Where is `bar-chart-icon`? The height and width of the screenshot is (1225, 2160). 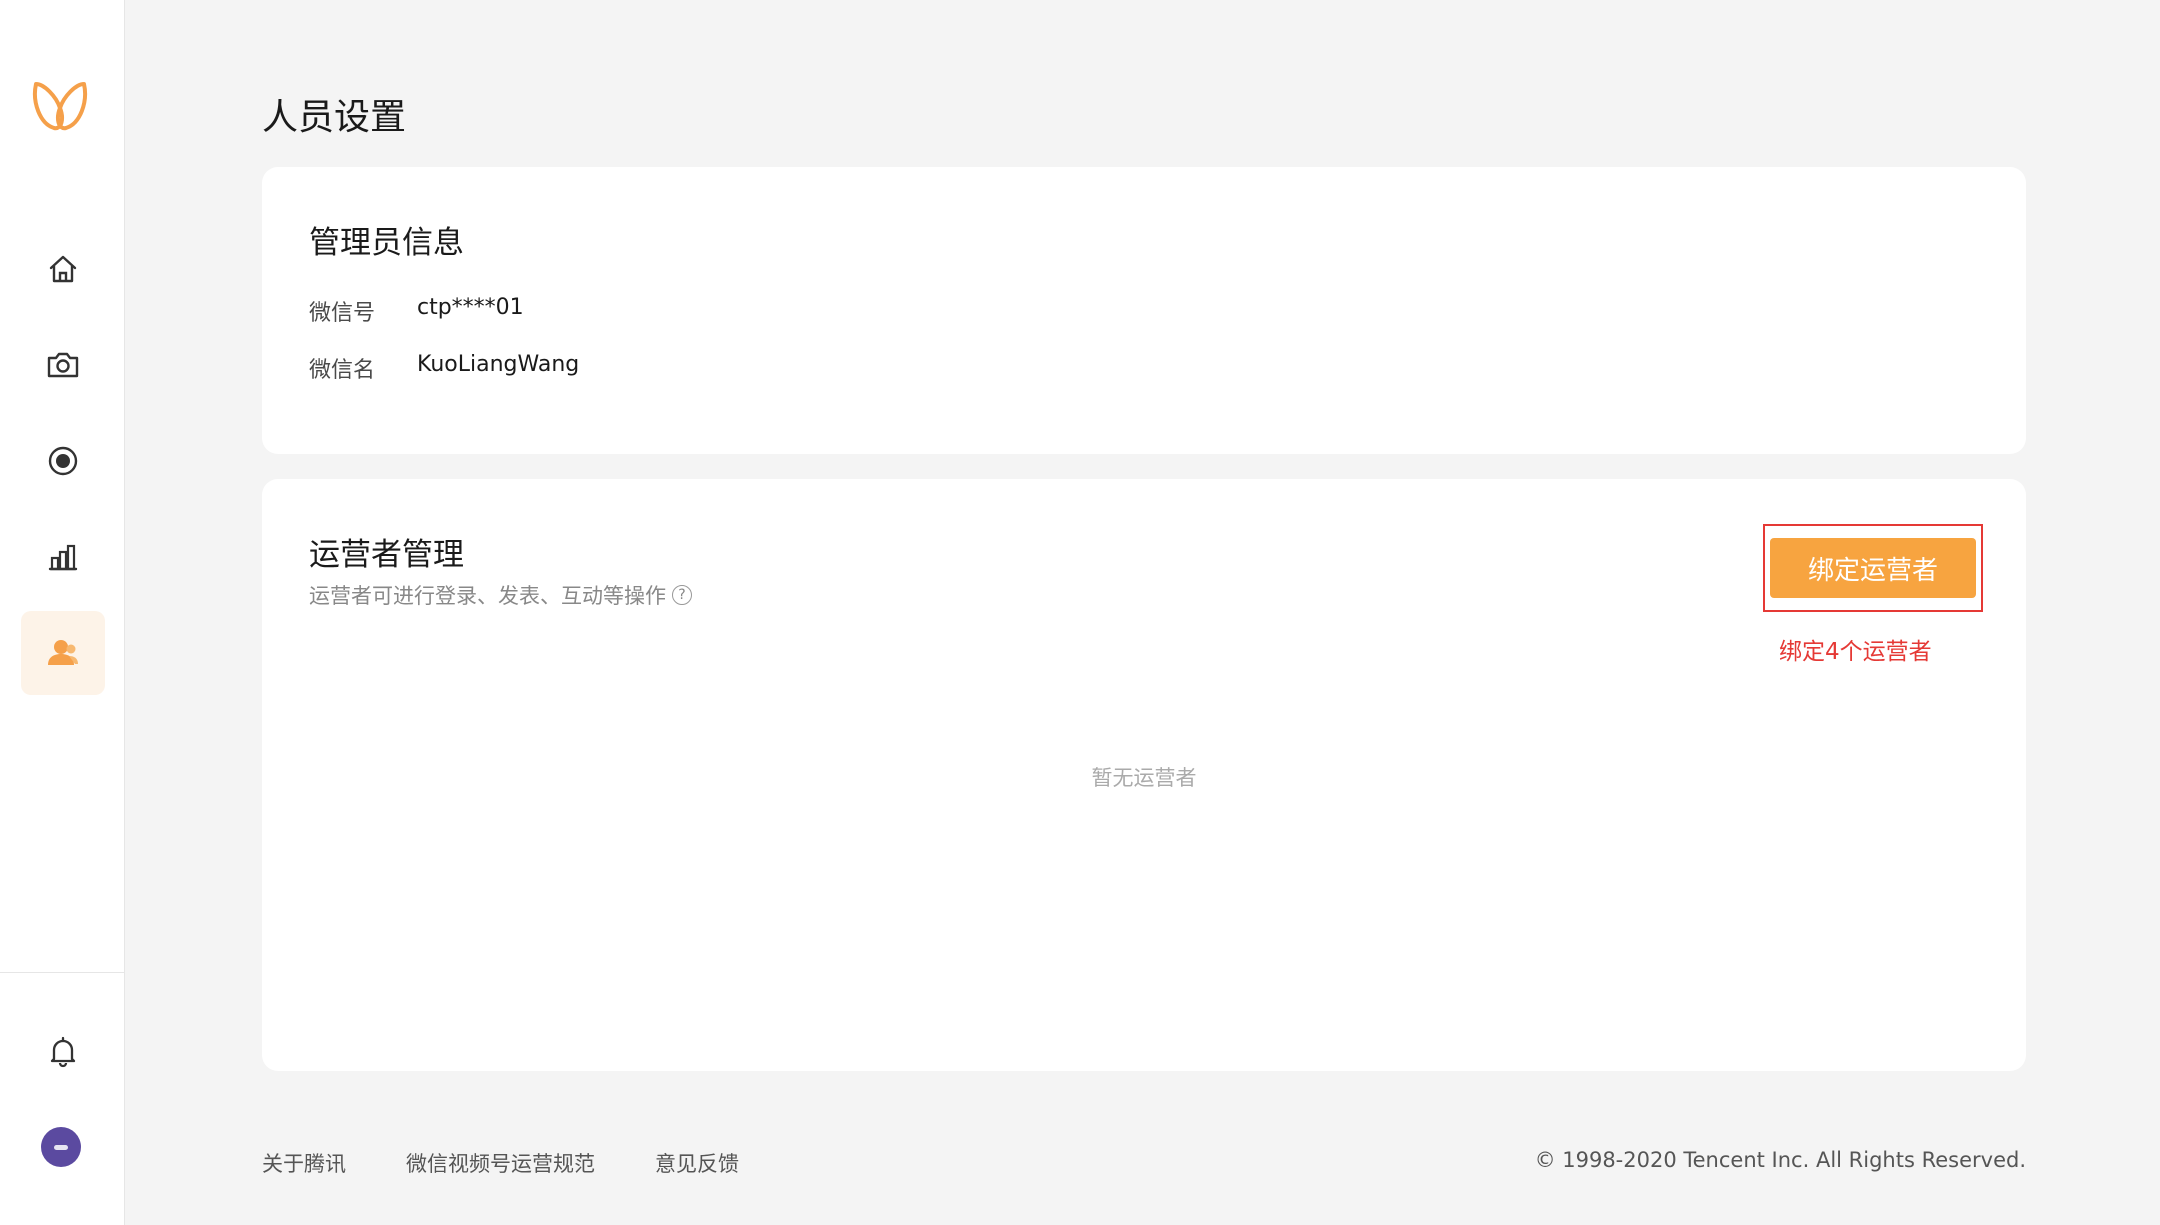 bar-chart-icon is located at coordinates (63, 557).